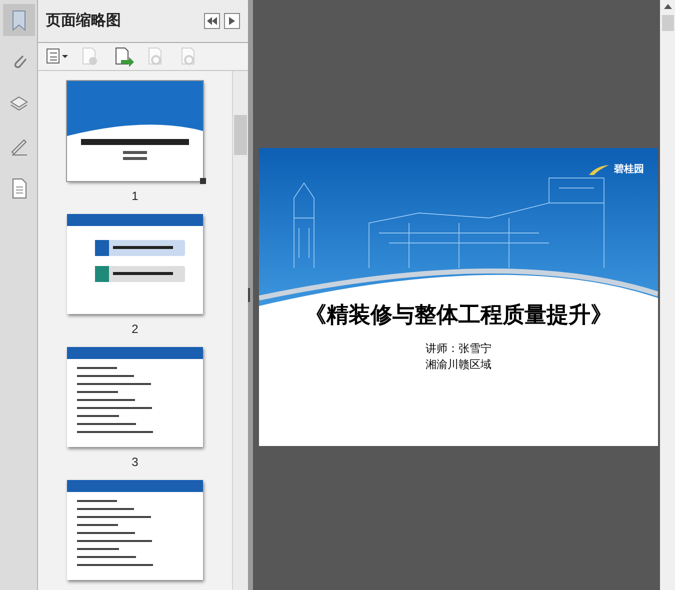  I want to click on page-icon, so click(19, 188).